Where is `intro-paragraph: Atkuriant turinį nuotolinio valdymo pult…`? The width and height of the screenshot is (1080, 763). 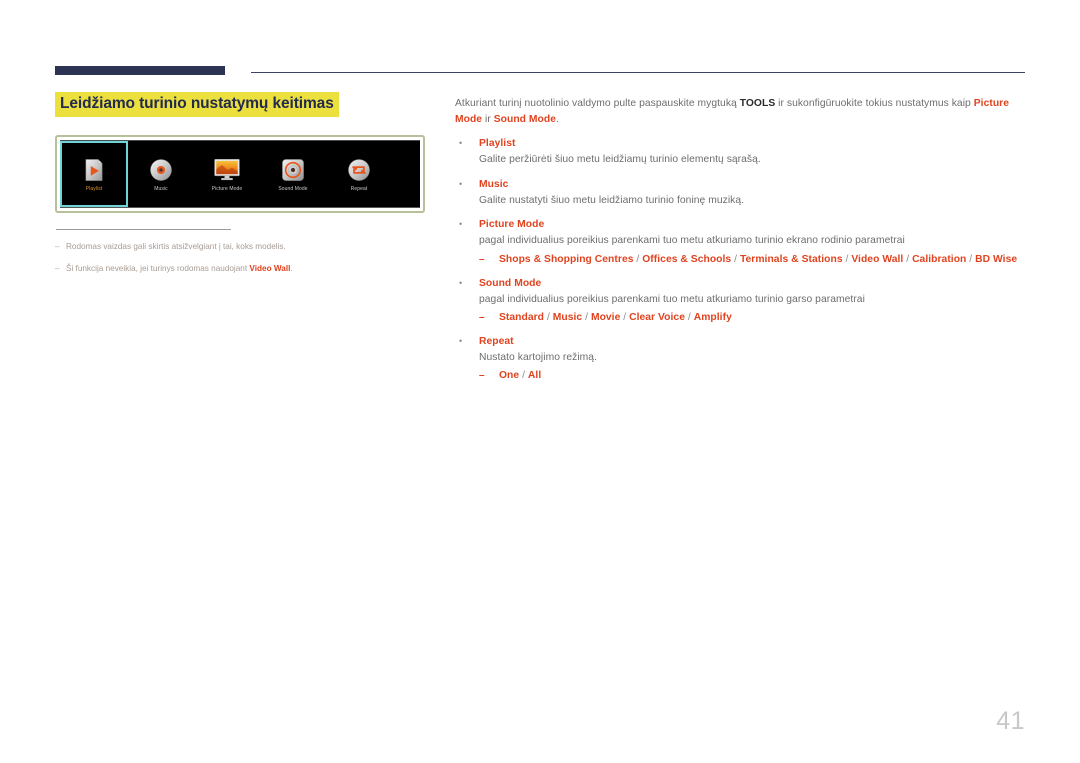 intro-paragraph: Atkuriant turinį nuotolinio valdymo pult… is located at coordinates (740, 111).